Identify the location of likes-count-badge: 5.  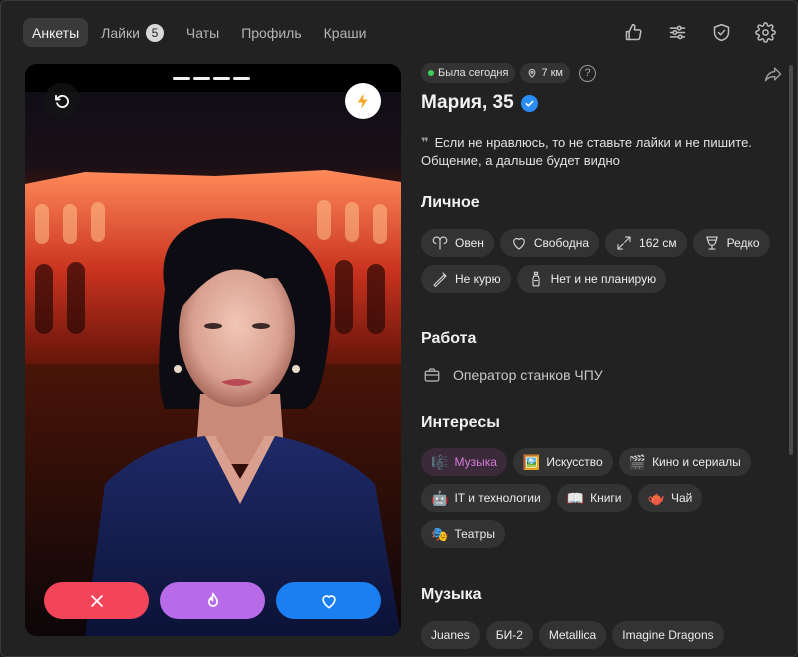
(154, 32).